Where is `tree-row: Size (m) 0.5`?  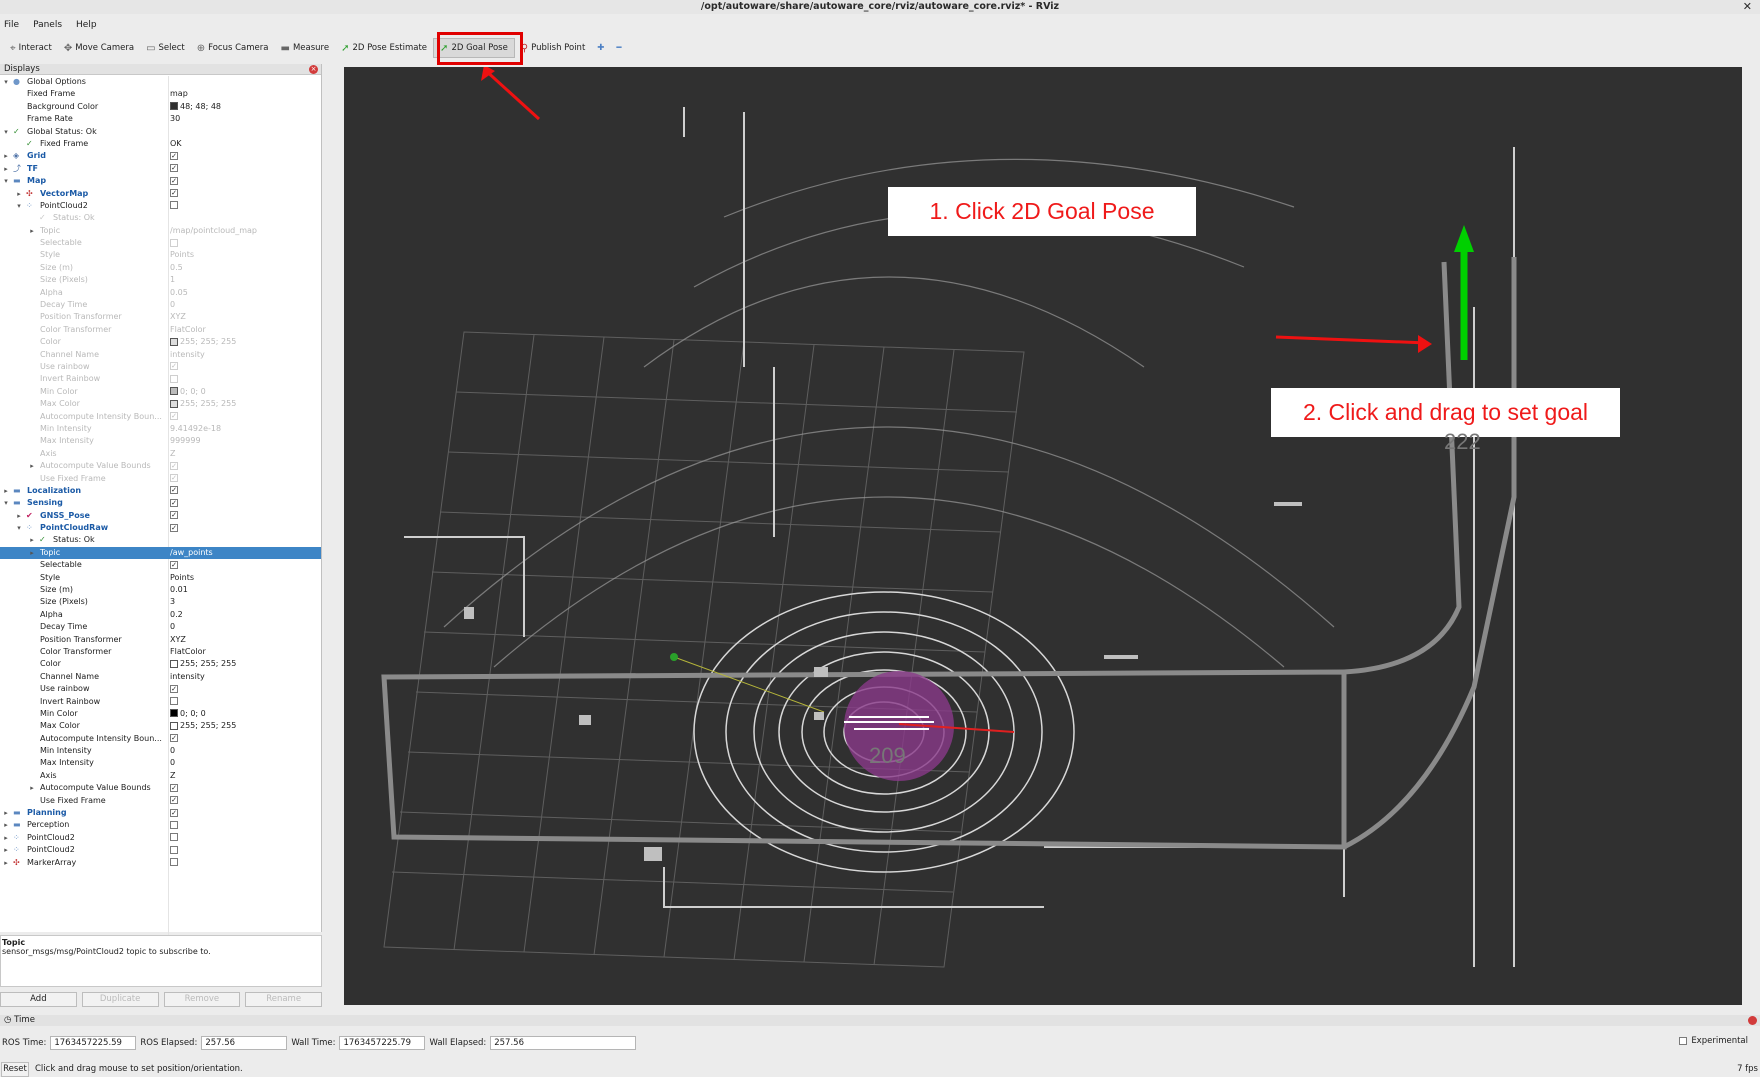
tree-row: Size (m) 0.5 is located at coordinates (160, 268).